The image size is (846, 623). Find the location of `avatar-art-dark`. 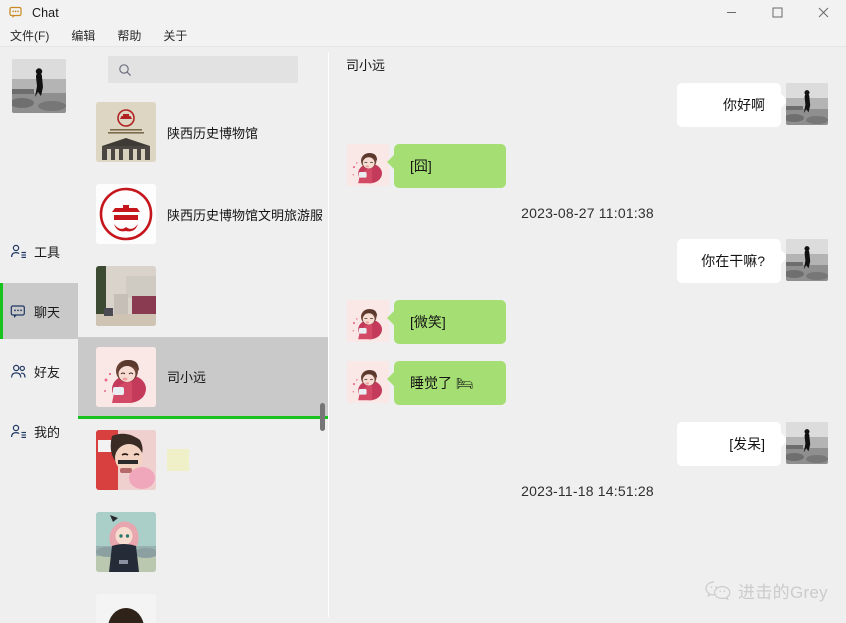

avatar-art-dark is located at coordinates (126, 608).